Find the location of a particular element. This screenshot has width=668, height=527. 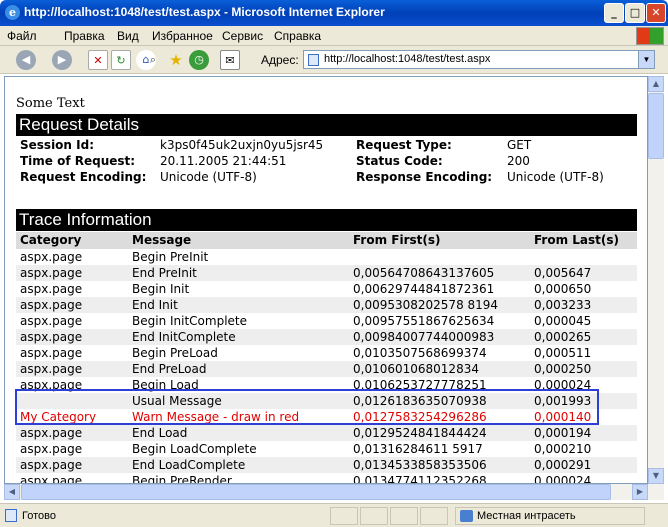

cell-from-last: 0,000650 is located at coordinates (563, 289).